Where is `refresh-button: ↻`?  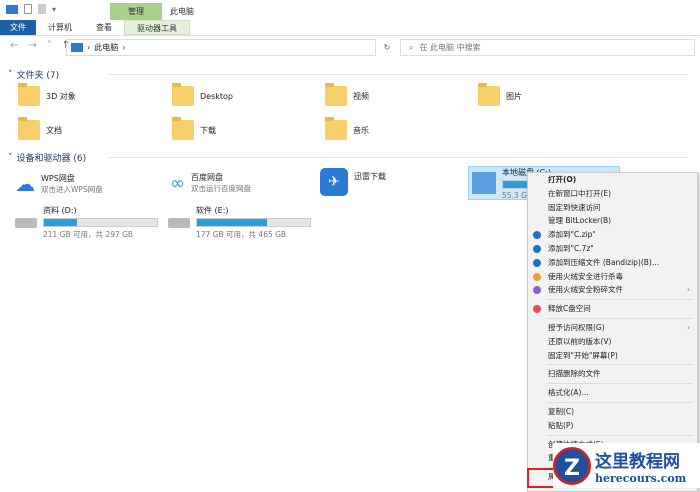 refresh-button: ↻ is located at coordinates (387, 47).